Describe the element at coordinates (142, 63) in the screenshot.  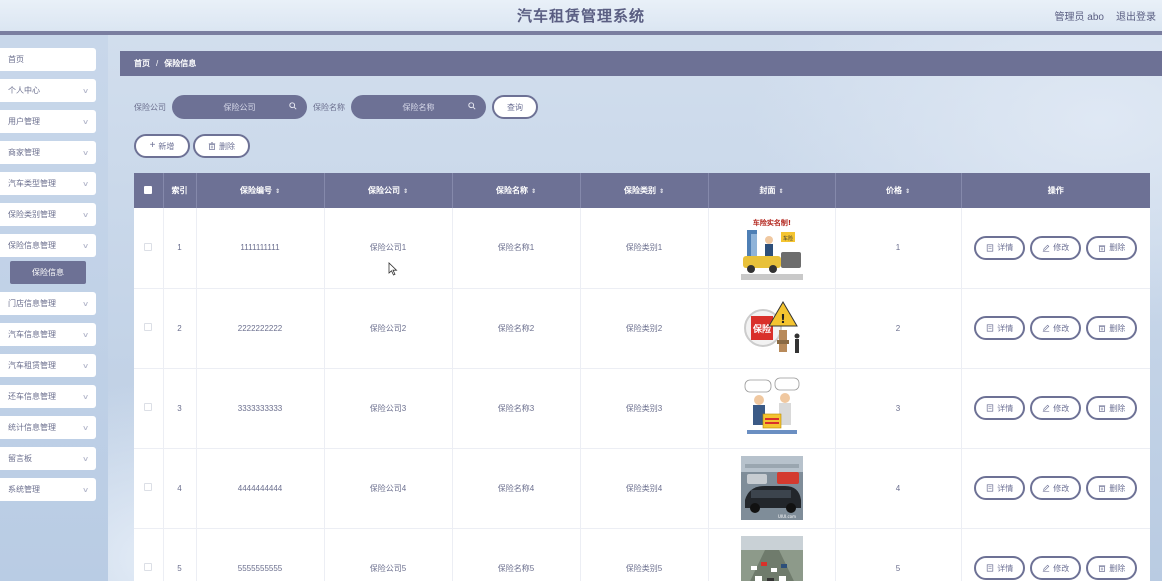
I see `breadcrumb-home: 首页` at that location.